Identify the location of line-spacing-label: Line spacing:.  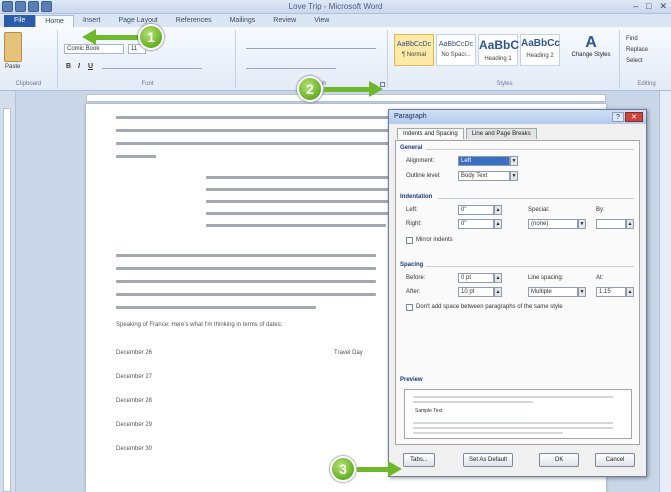
(546, 278).